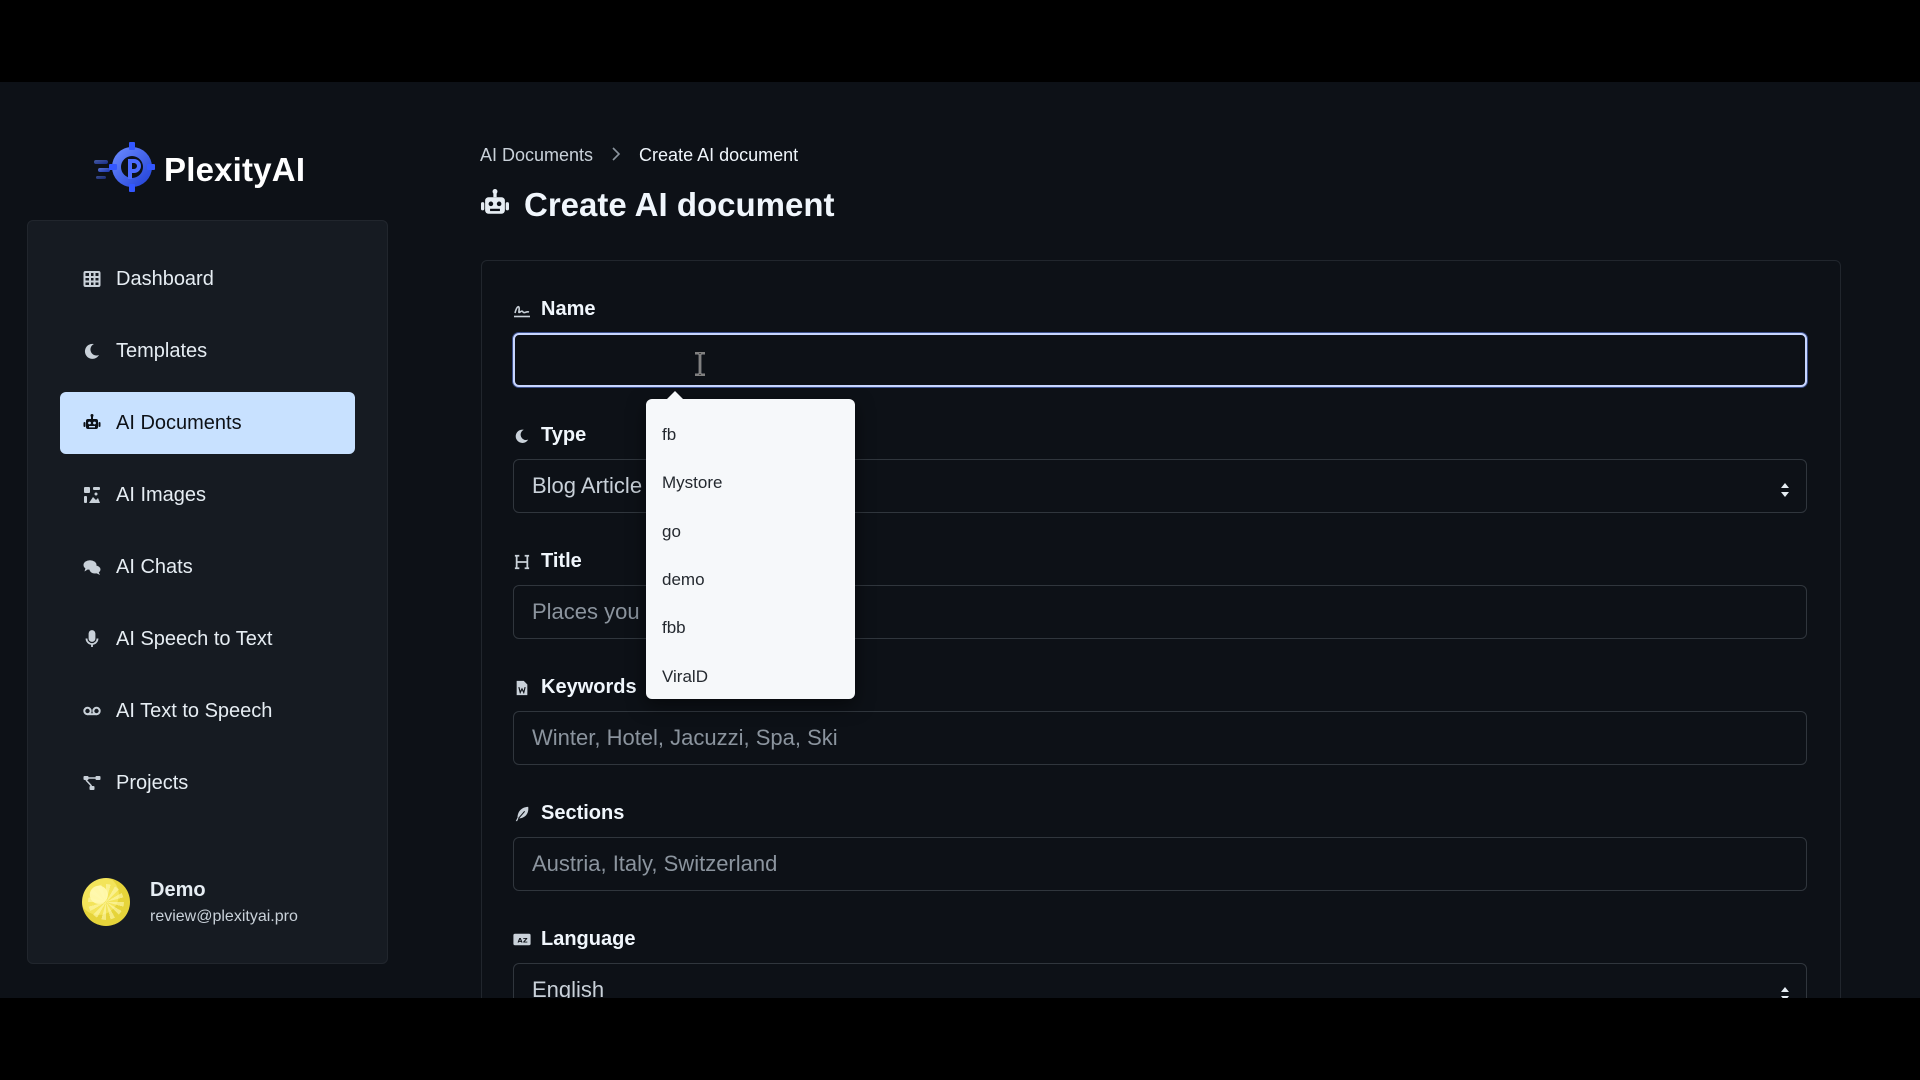 The width and height of the screenshot is (1920, 1080). What do you see at coordinates (568, 987) in the screenshot?
I see `language-select-value: English` at bounding box center [568, 987].